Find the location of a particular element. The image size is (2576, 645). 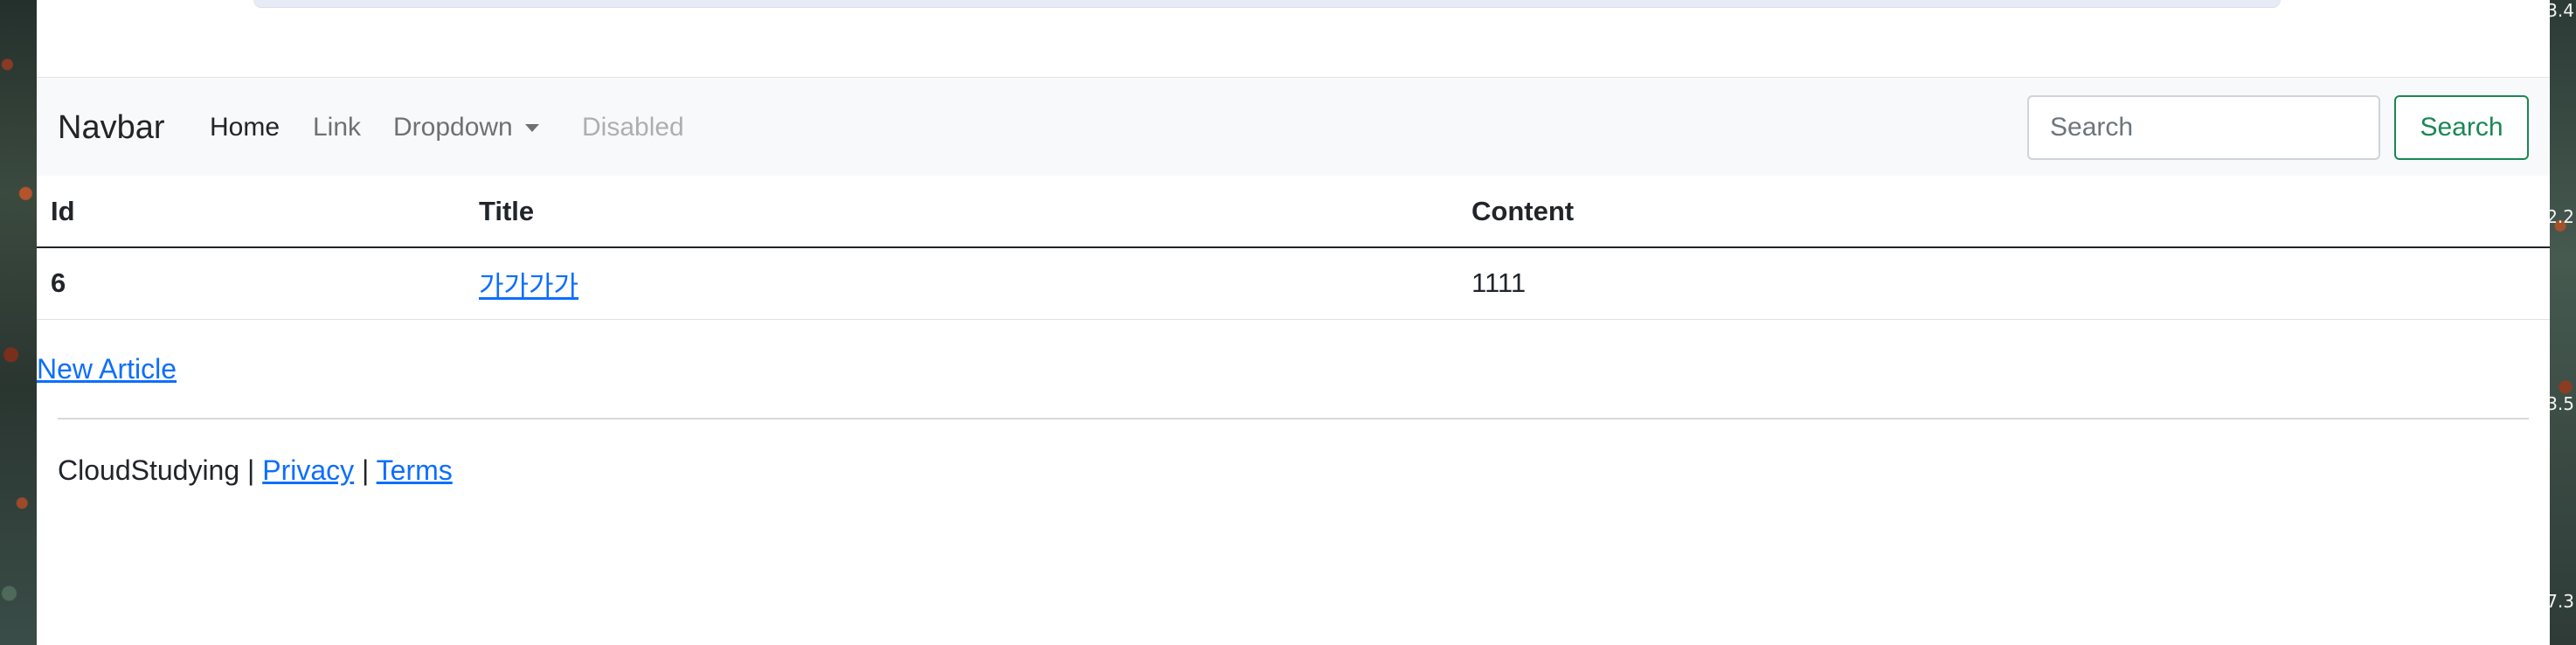

desktop-edge-number: 2.2 is located at coordinates (2560, 216).